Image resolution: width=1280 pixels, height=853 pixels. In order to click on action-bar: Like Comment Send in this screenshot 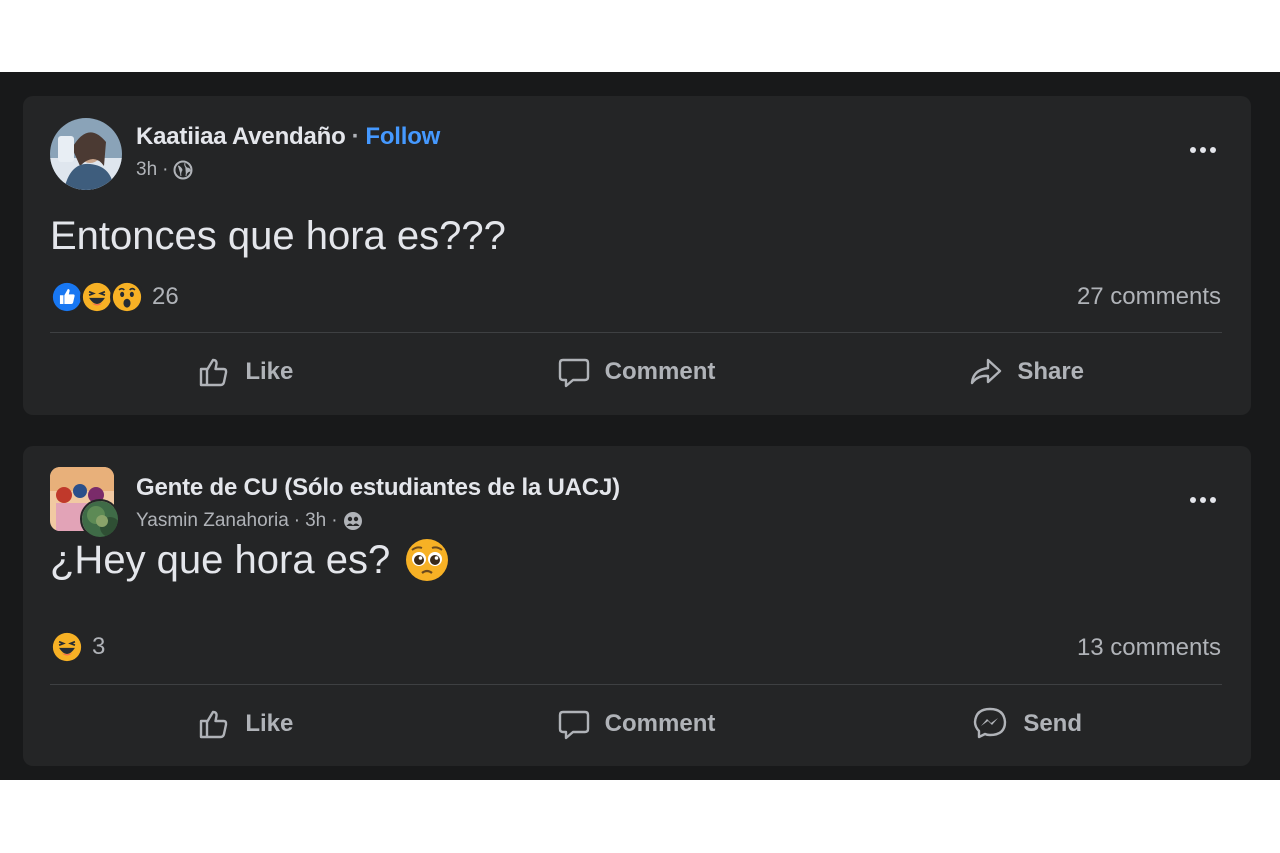, I will do `click(636, 724)`.